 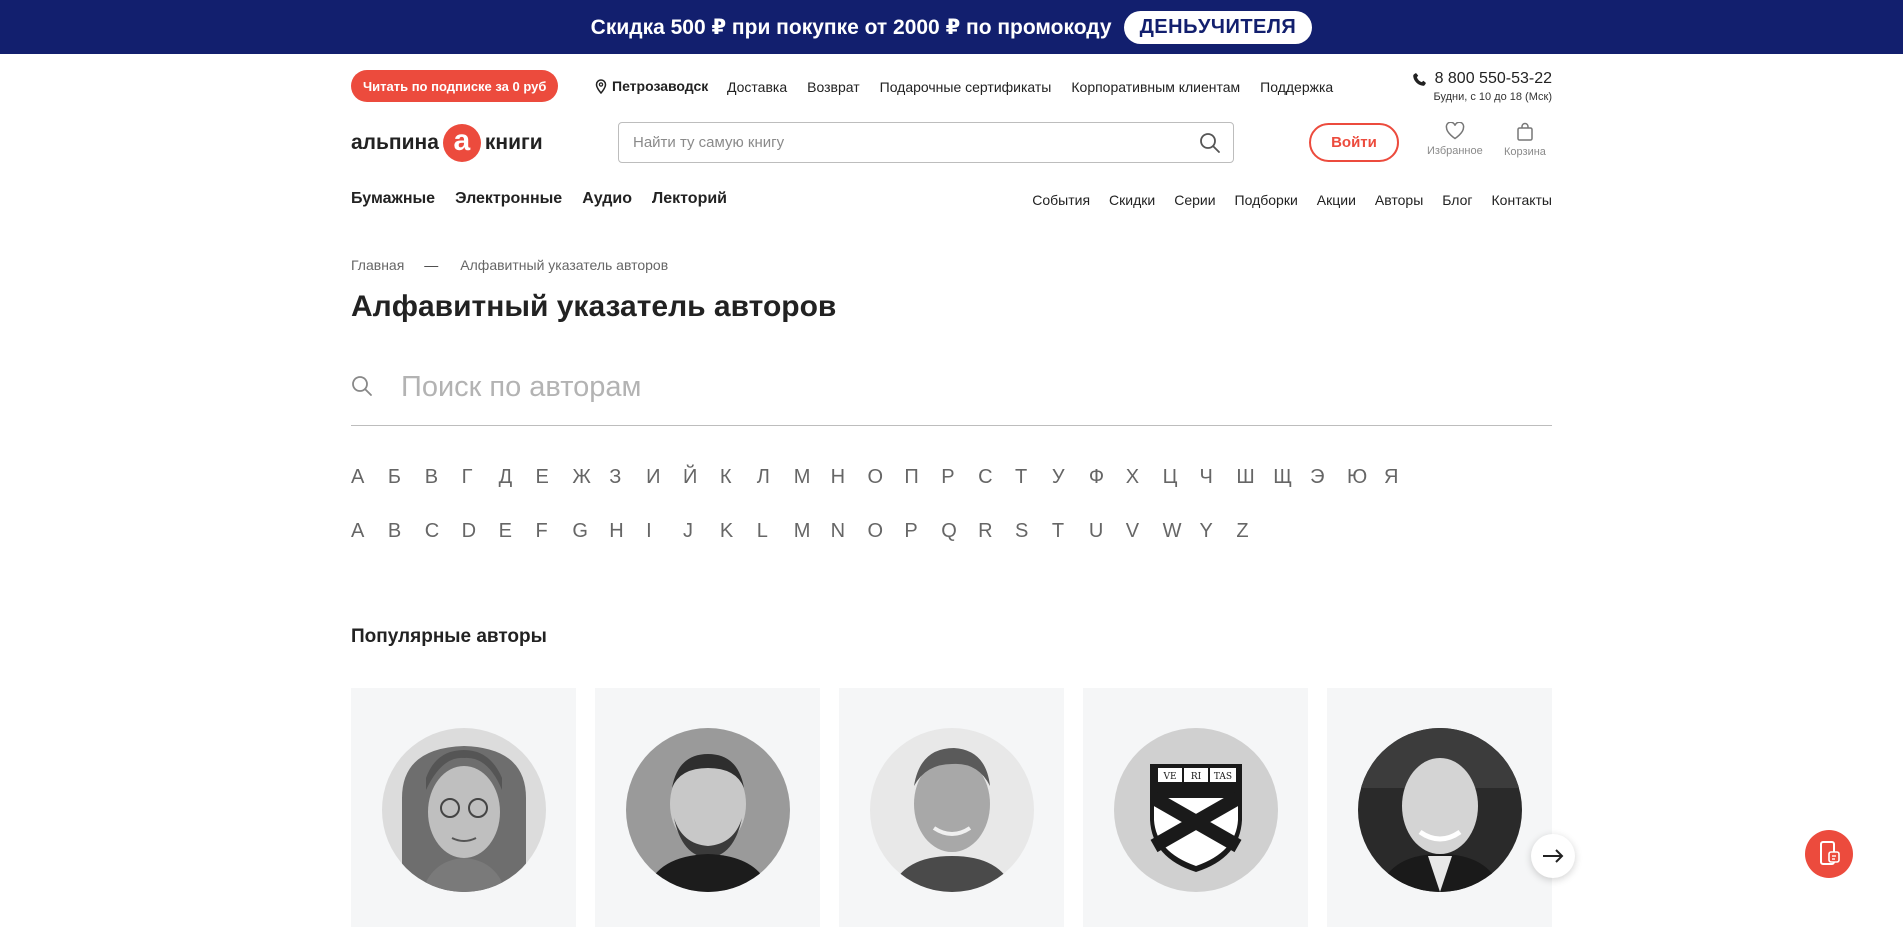 I want to click on letter-link-en: E, so click(x=517, y=531).